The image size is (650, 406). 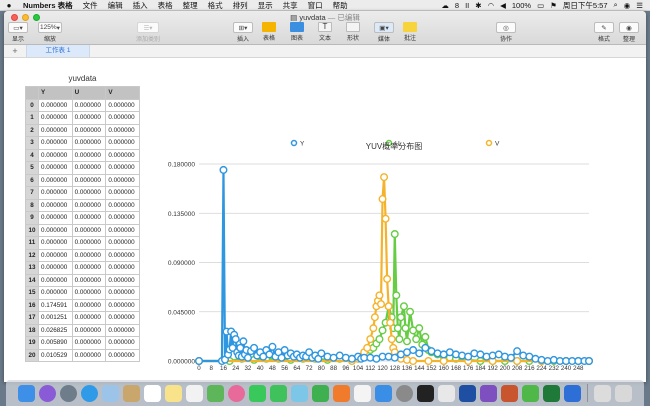 I want to click on row-index-cell: 13, so click(x=32, y=268).